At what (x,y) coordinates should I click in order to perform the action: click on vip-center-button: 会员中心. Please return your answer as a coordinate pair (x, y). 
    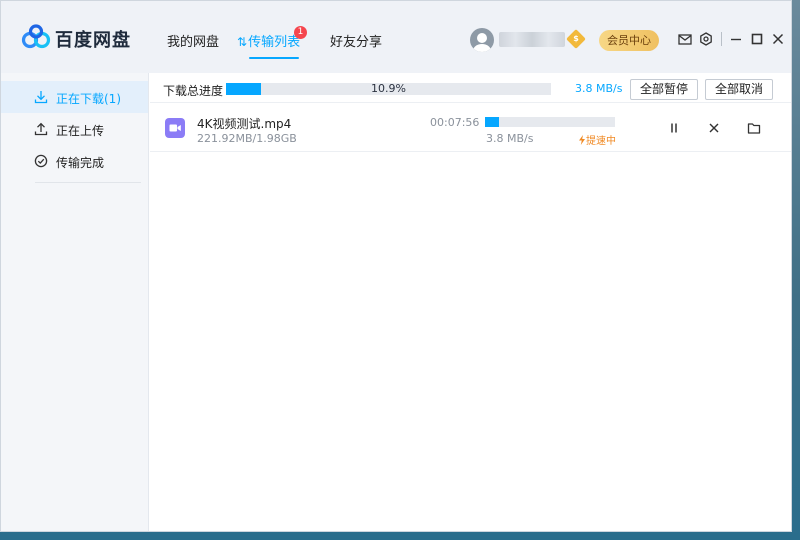
    Looking at the image, I should click on (629, 40).